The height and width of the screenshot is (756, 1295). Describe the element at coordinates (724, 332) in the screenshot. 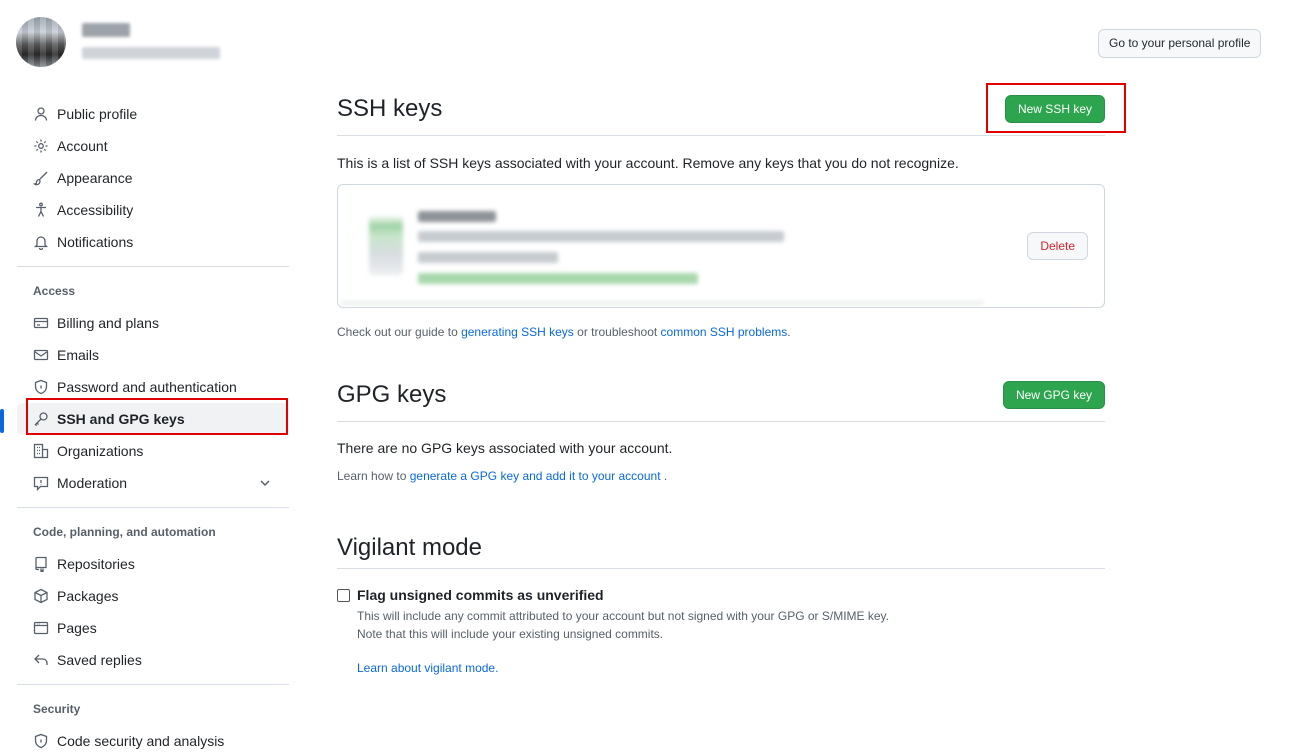

I see `common-ssh-problems-link: common SSH problems` at that location.